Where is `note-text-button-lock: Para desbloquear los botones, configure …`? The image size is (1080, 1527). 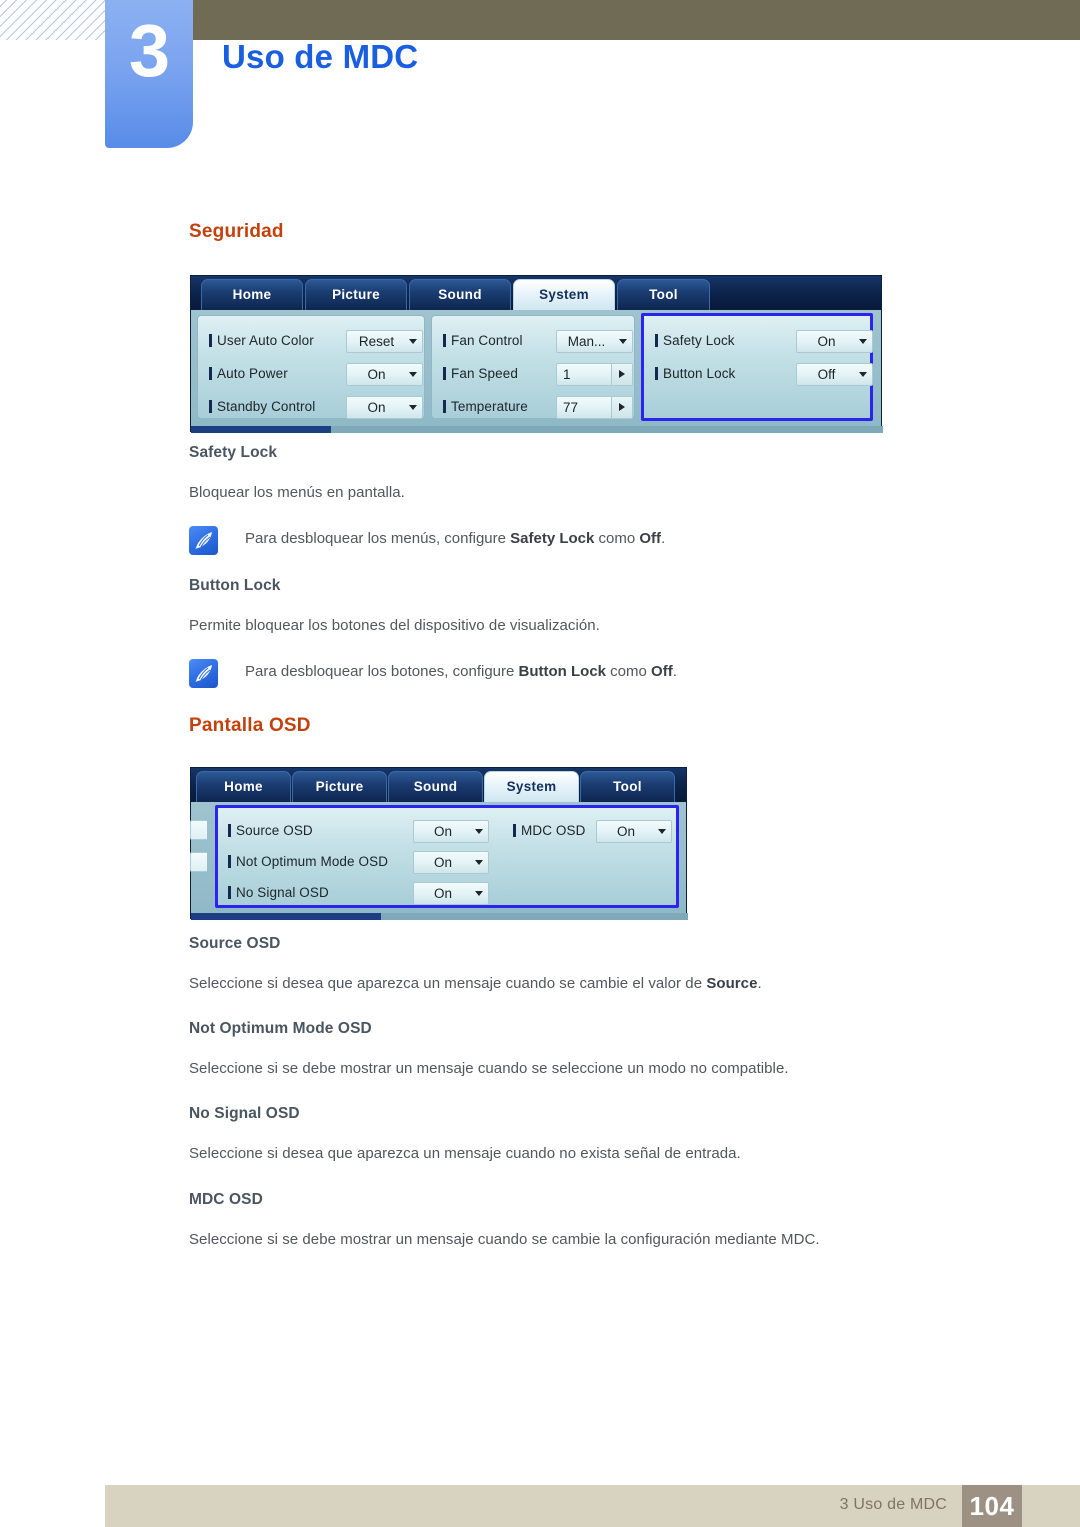
note-text-button-lock: Para desbloquear los botones, configure … is located at coordinates (461, 671).